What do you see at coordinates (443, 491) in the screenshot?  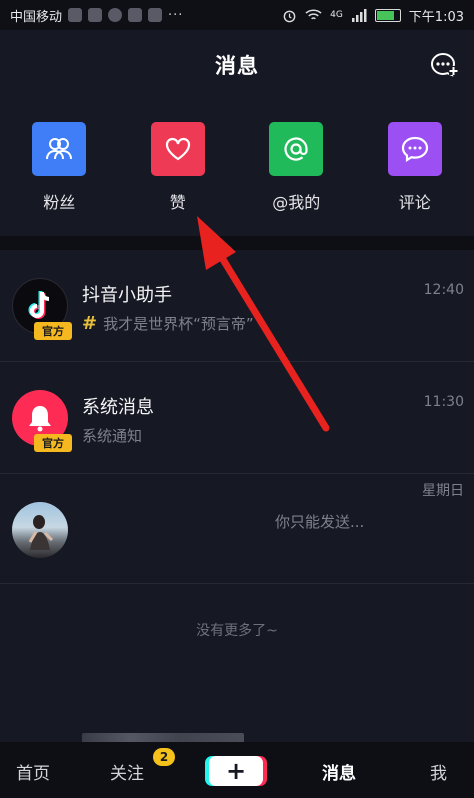 I see `conversation-time: 星期日` at bounding box center [443, 491].